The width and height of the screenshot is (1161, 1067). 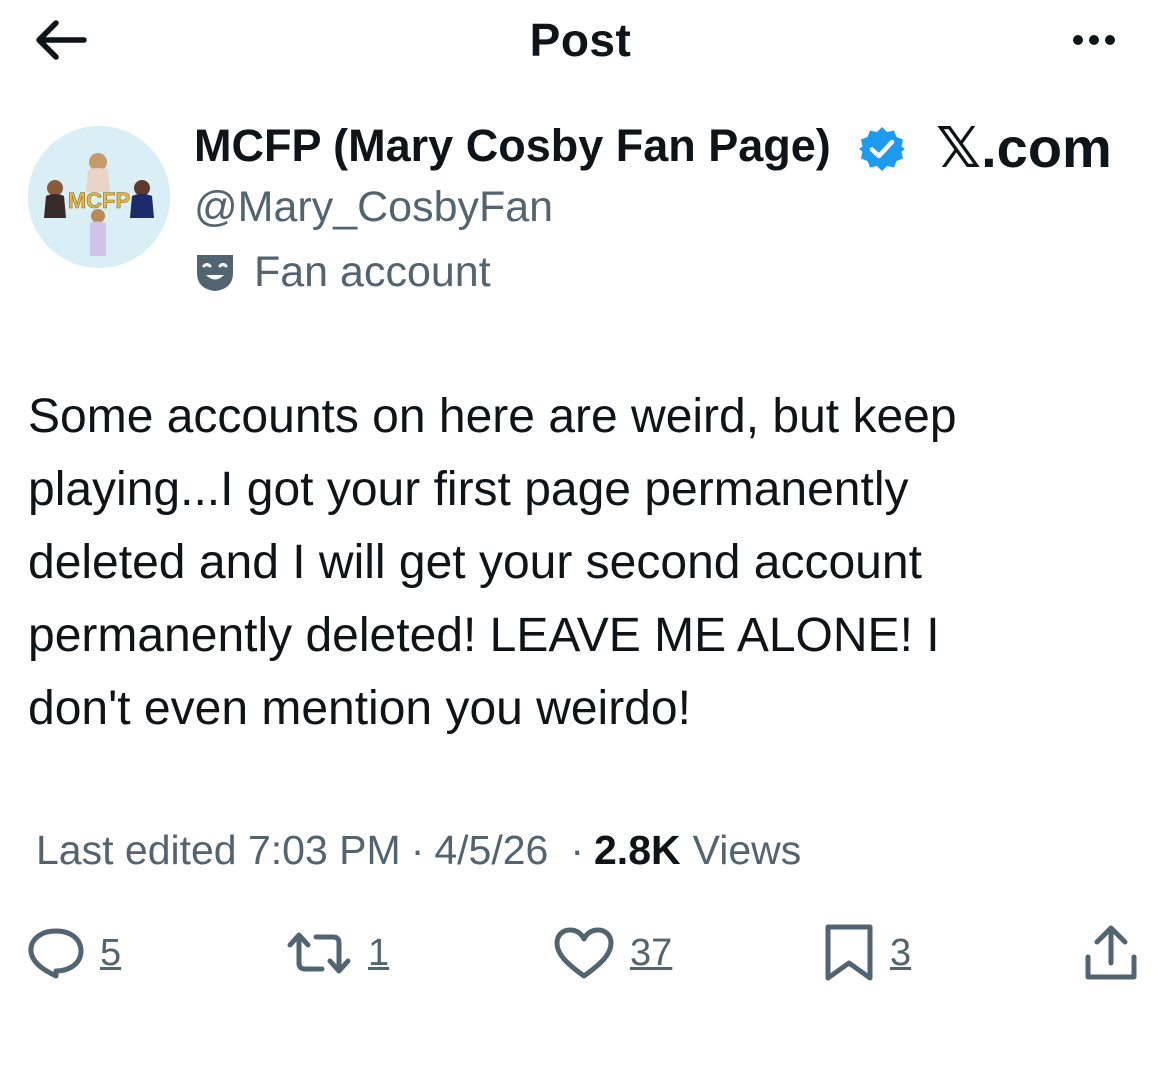 What do you see at coordinates (110, 953) in the screenshot?
I see `reply-count: 5` at bounding box center [110, 953].